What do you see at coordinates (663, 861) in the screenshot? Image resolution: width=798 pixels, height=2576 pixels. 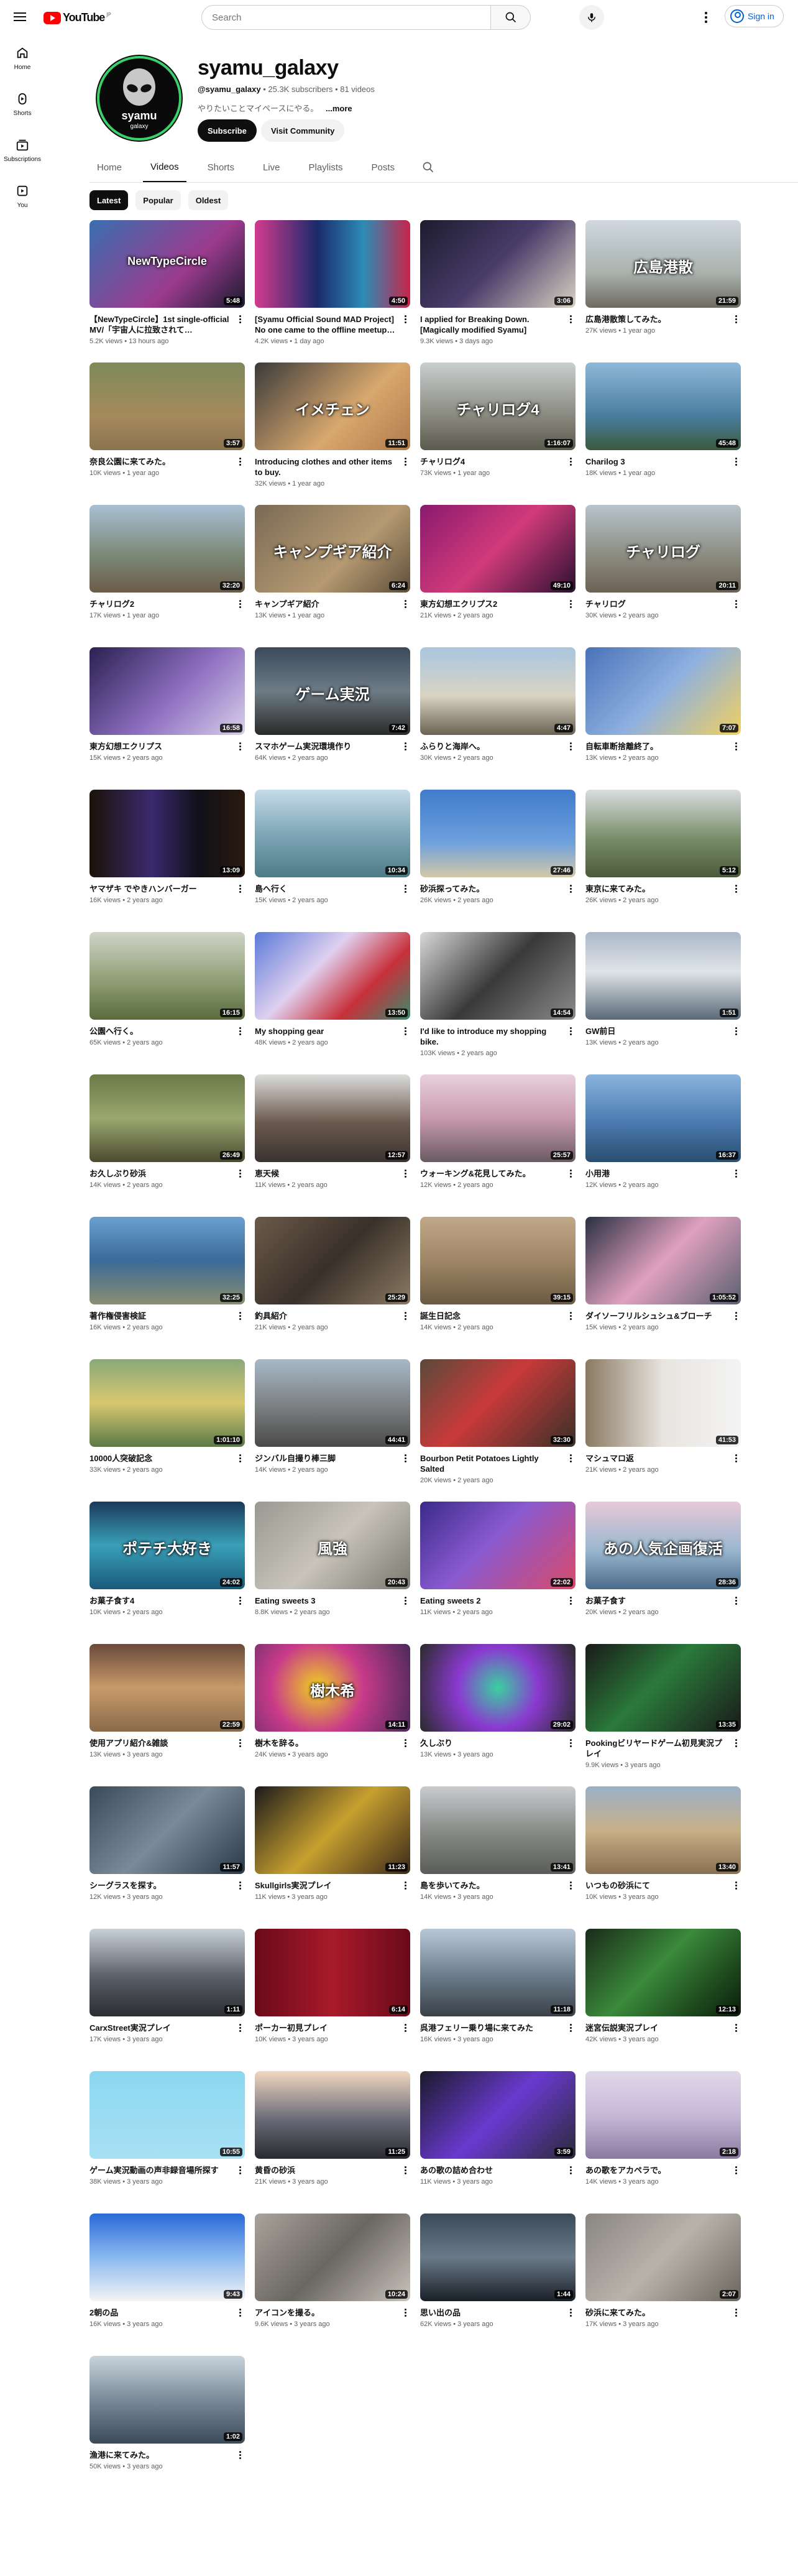 I see `video-card: 5:12 東京に来てみた。 26K views • 2 years ago` at bounding box center [663, 861].